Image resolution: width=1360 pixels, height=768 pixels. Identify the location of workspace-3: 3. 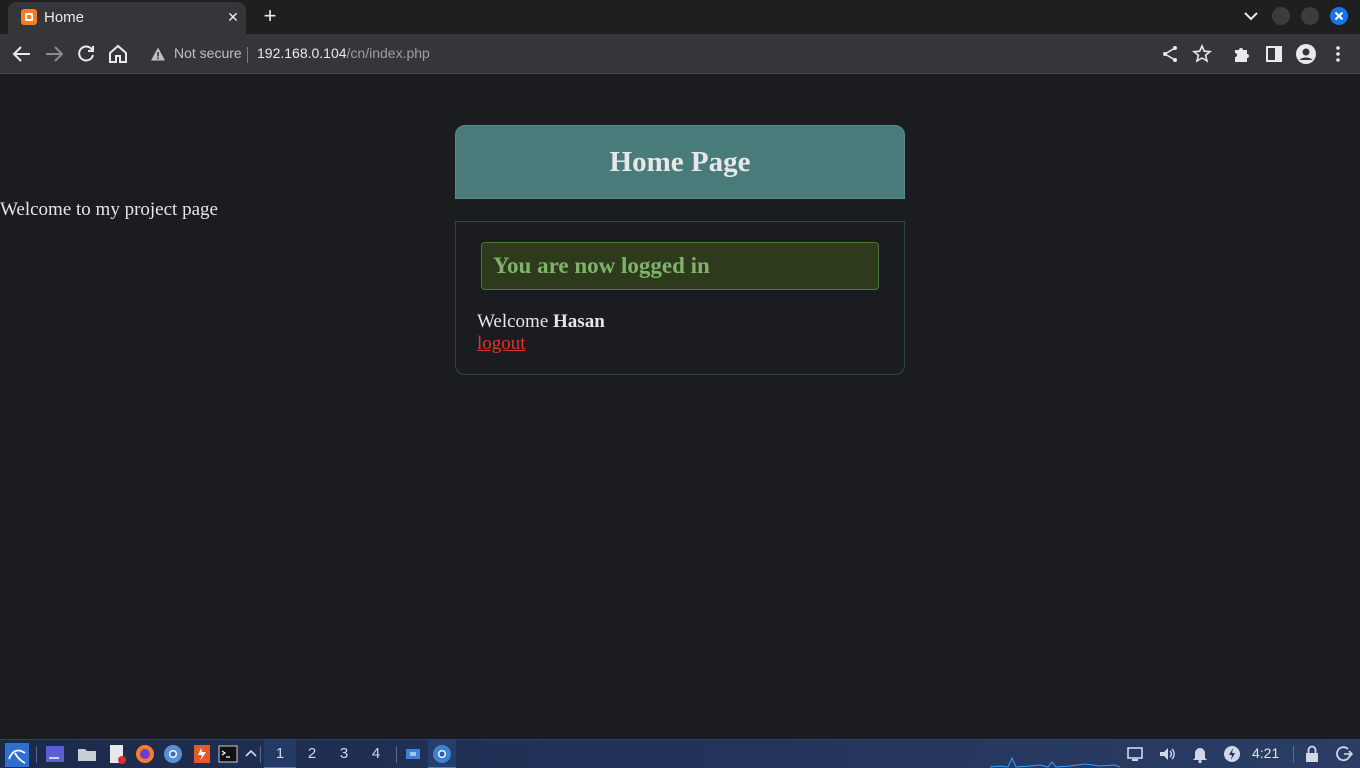
(344, 754).